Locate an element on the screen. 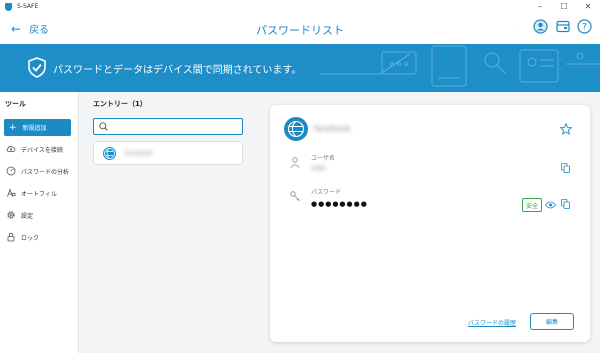 The height and width of the screenshot is (353, 600). username-label: ユーザ名 is located at coordinates (323, 158).